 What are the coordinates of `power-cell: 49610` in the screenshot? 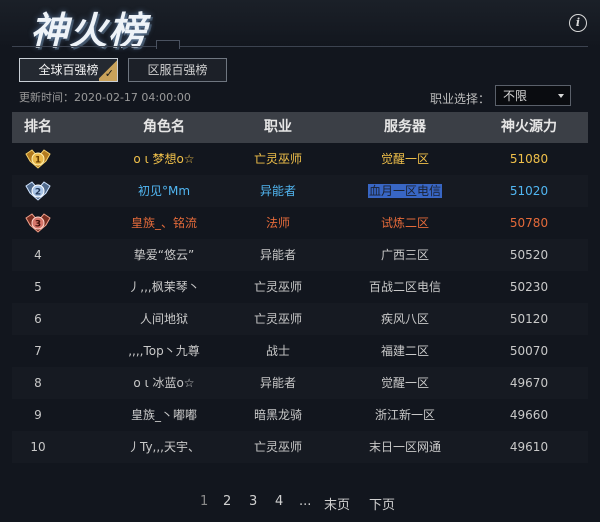 It's located at (529, 447).